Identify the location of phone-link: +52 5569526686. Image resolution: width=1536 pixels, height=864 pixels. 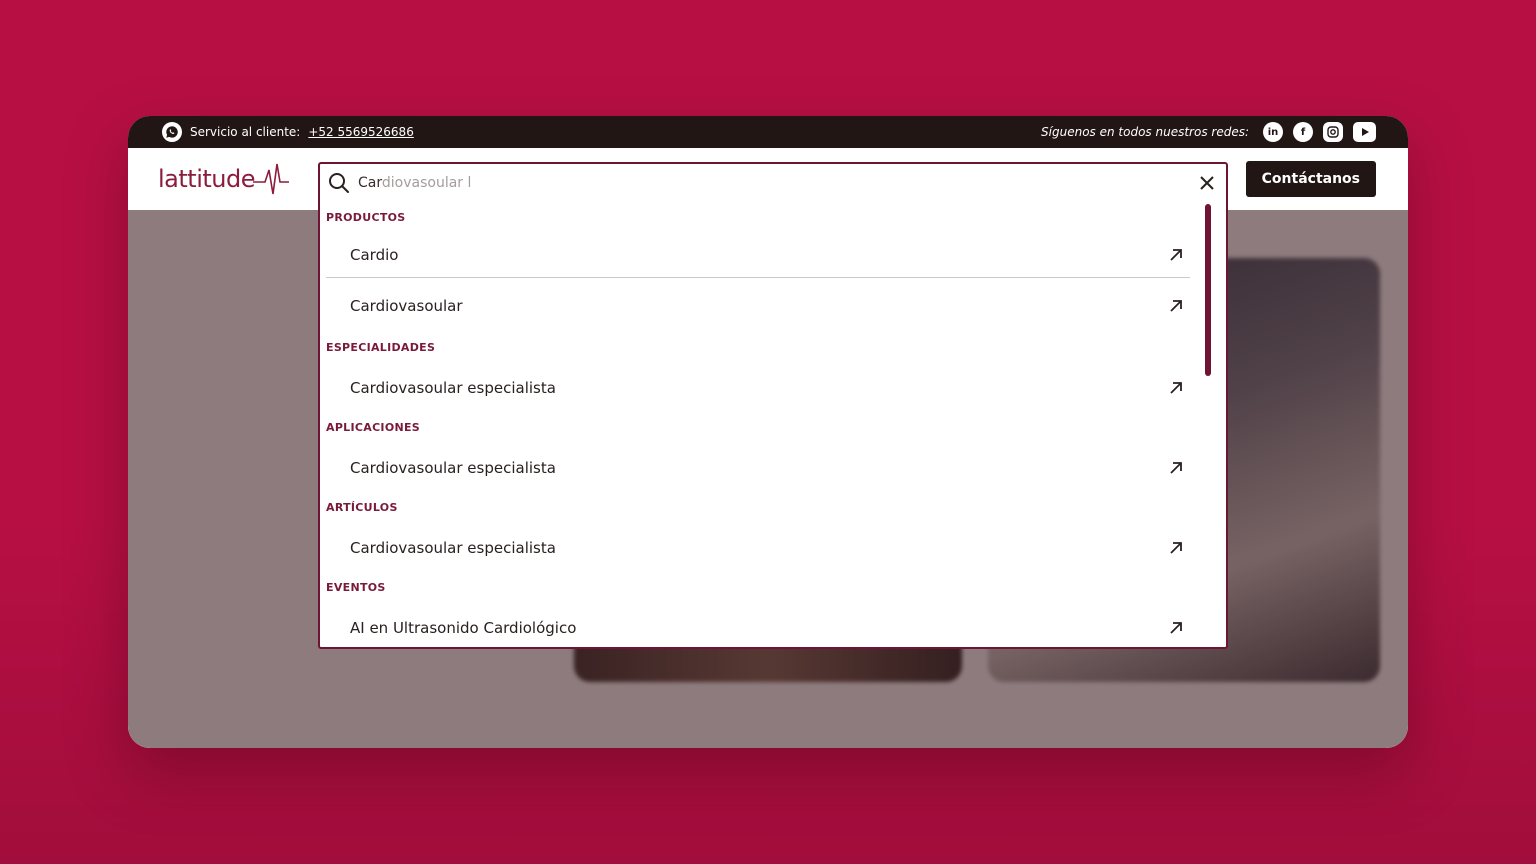
(361, 132).